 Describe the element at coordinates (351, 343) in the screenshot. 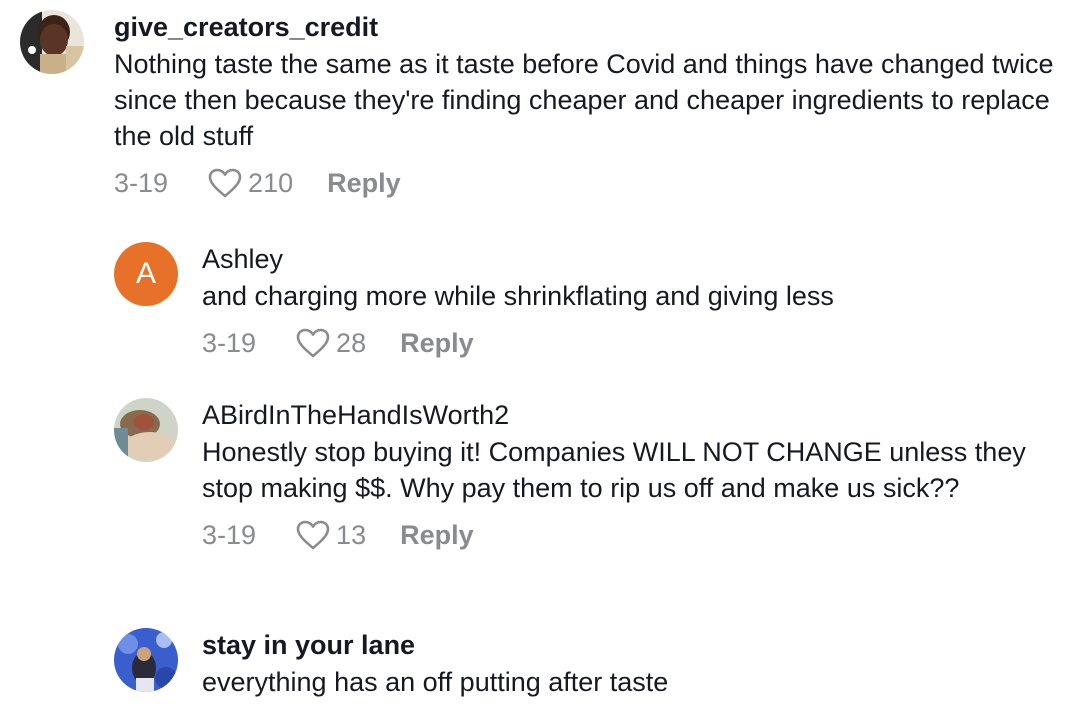

I see `like-count: 28` at that location.